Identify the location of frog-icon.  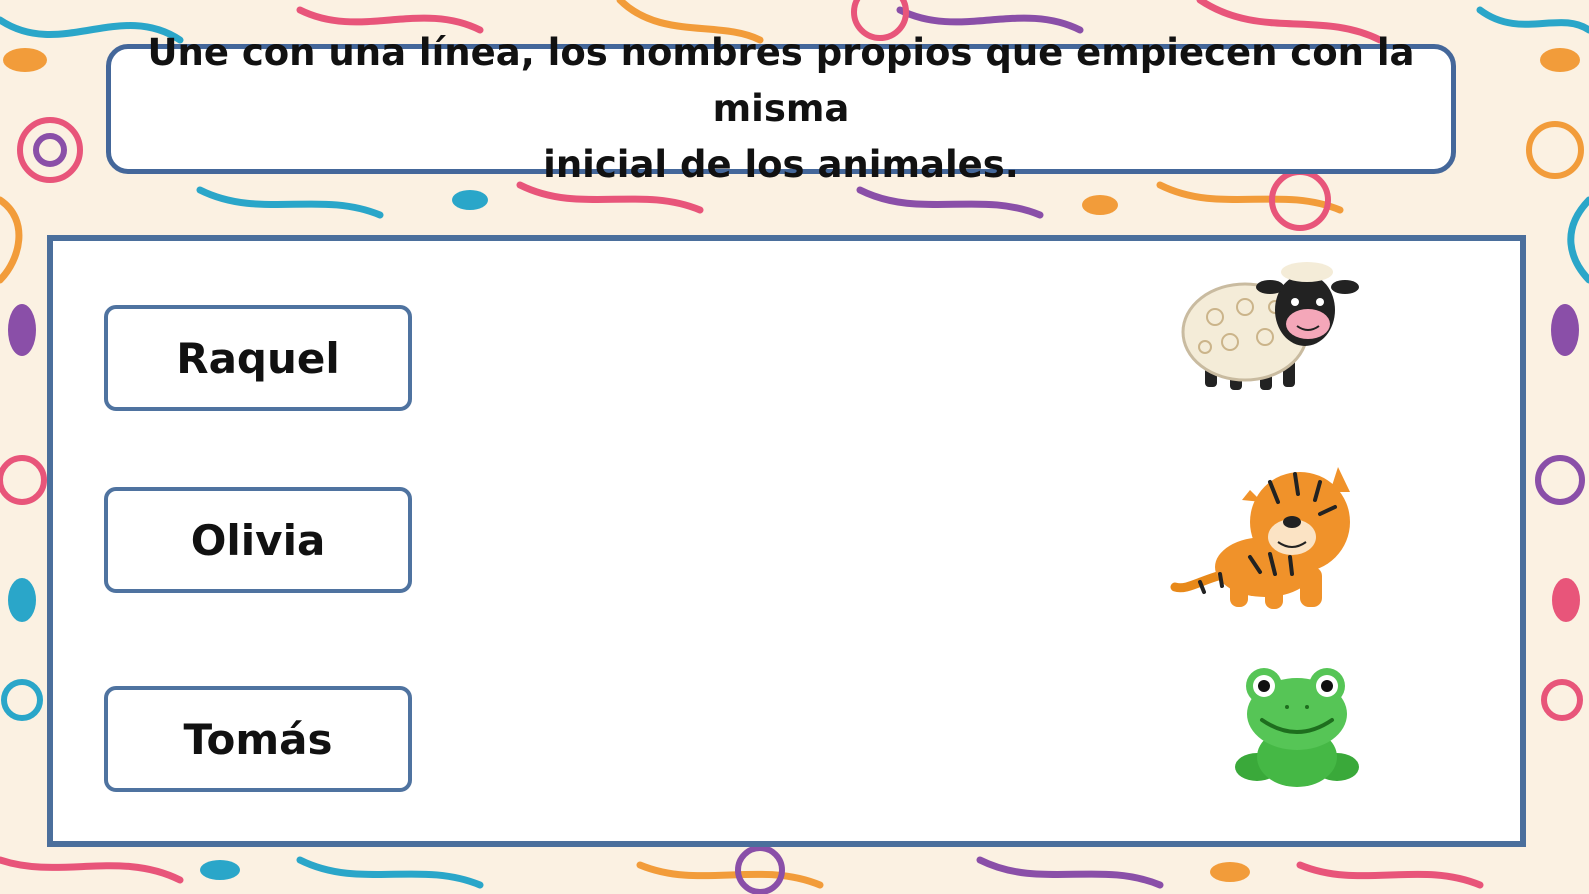
(1297, 727).